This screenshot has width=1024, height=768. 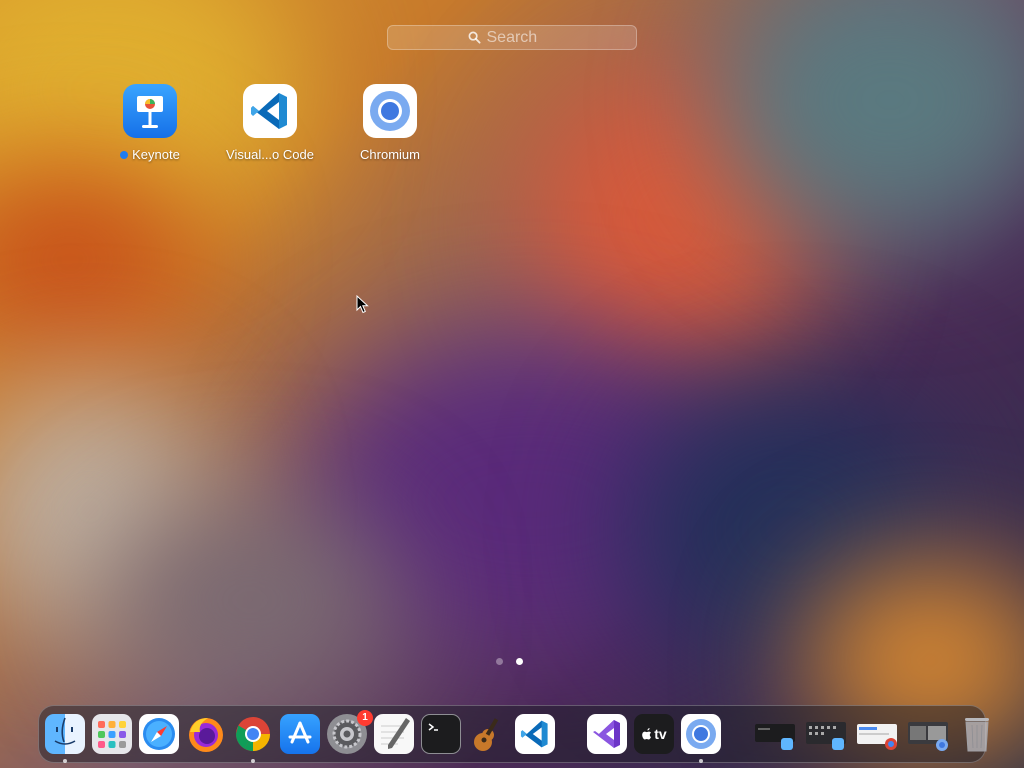 I want to click on dock-visual-studio, so click(x=607, y=734).